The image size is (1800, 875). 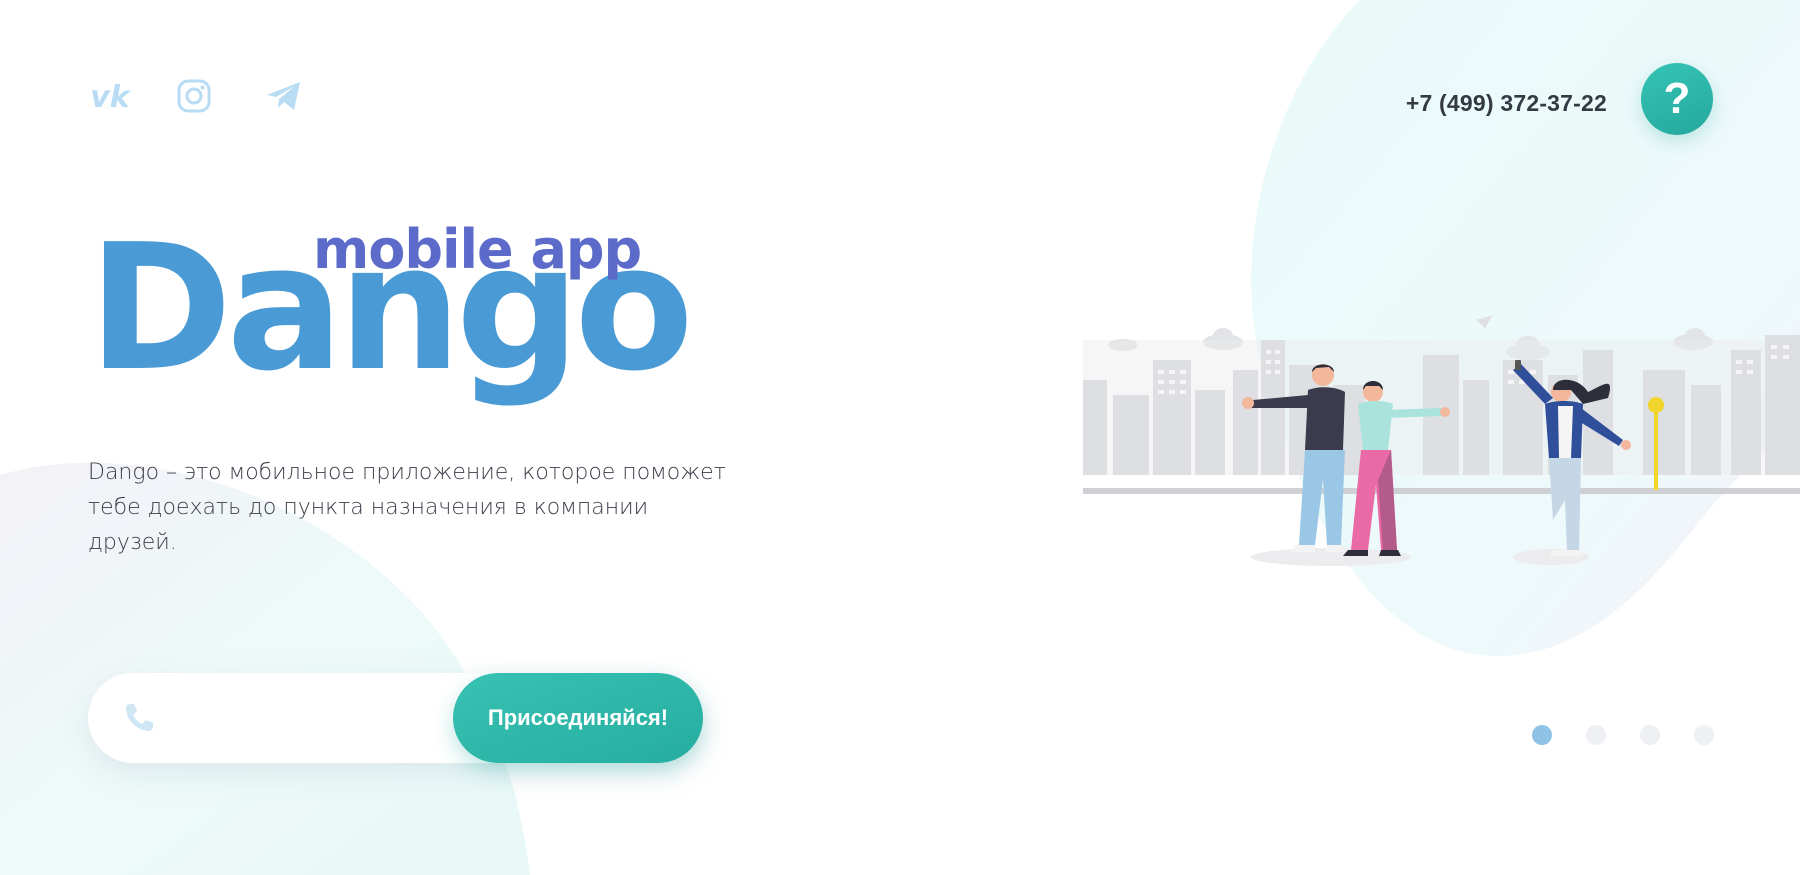 What do you see at coordinates (310, 719) in the screenshot?
I see `phone-input` at bounding box center [310, 719].